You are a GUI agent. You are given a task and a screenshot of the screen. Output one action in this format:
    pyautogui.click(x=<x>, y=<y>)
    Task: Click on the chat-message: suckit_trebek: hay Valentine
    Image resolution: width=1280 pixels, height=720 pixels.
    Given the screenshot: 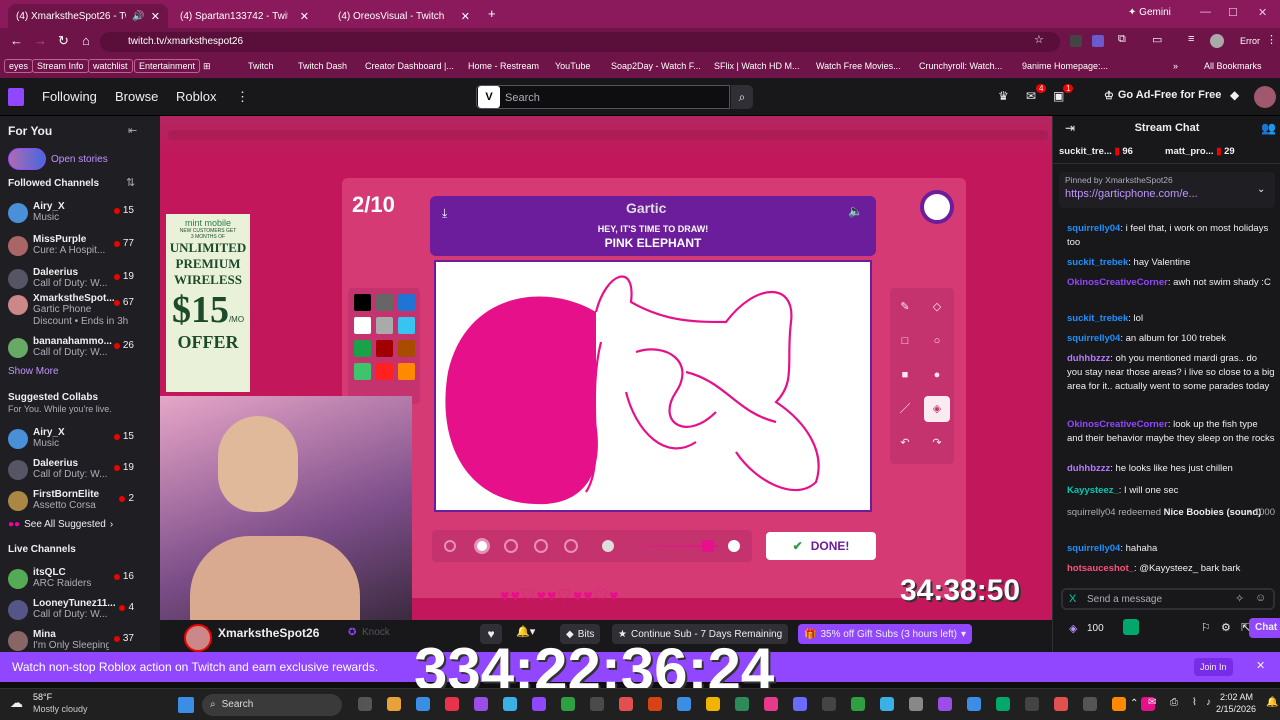 What is the action you would take?
    pyautogui.click(x=1171, y=263)
    